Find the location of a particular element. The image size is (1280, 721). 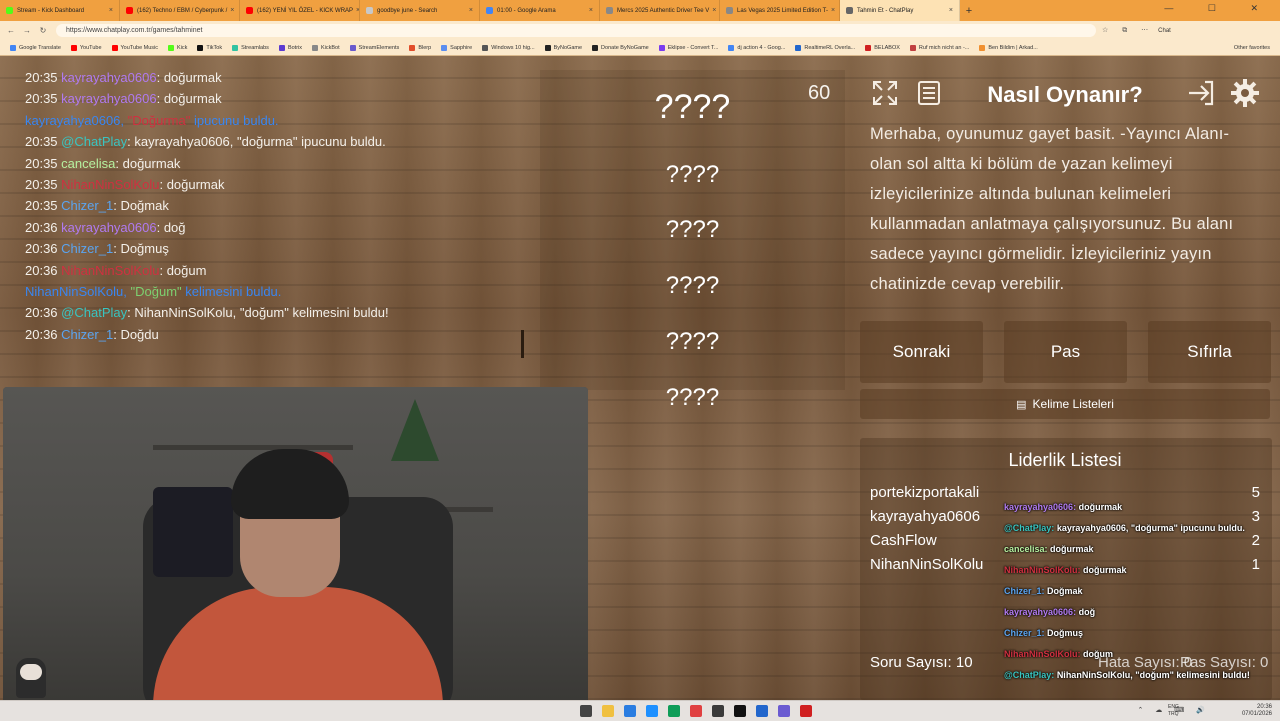

overlay-chat-text: doğurmak is located at coordinates (1072, 549).